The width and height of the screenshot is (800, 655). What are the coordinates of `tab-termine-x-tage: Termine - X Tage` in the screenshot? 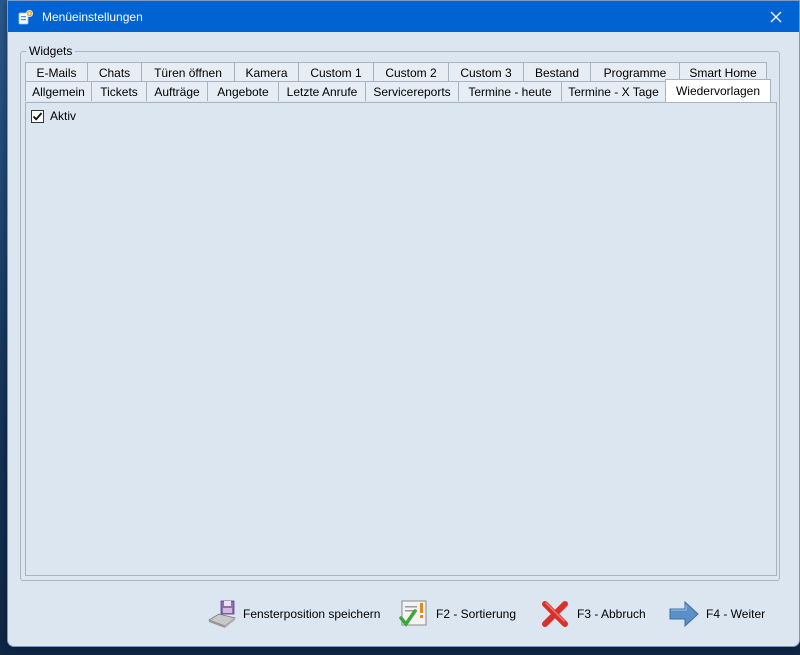 It's located at (613, 91).